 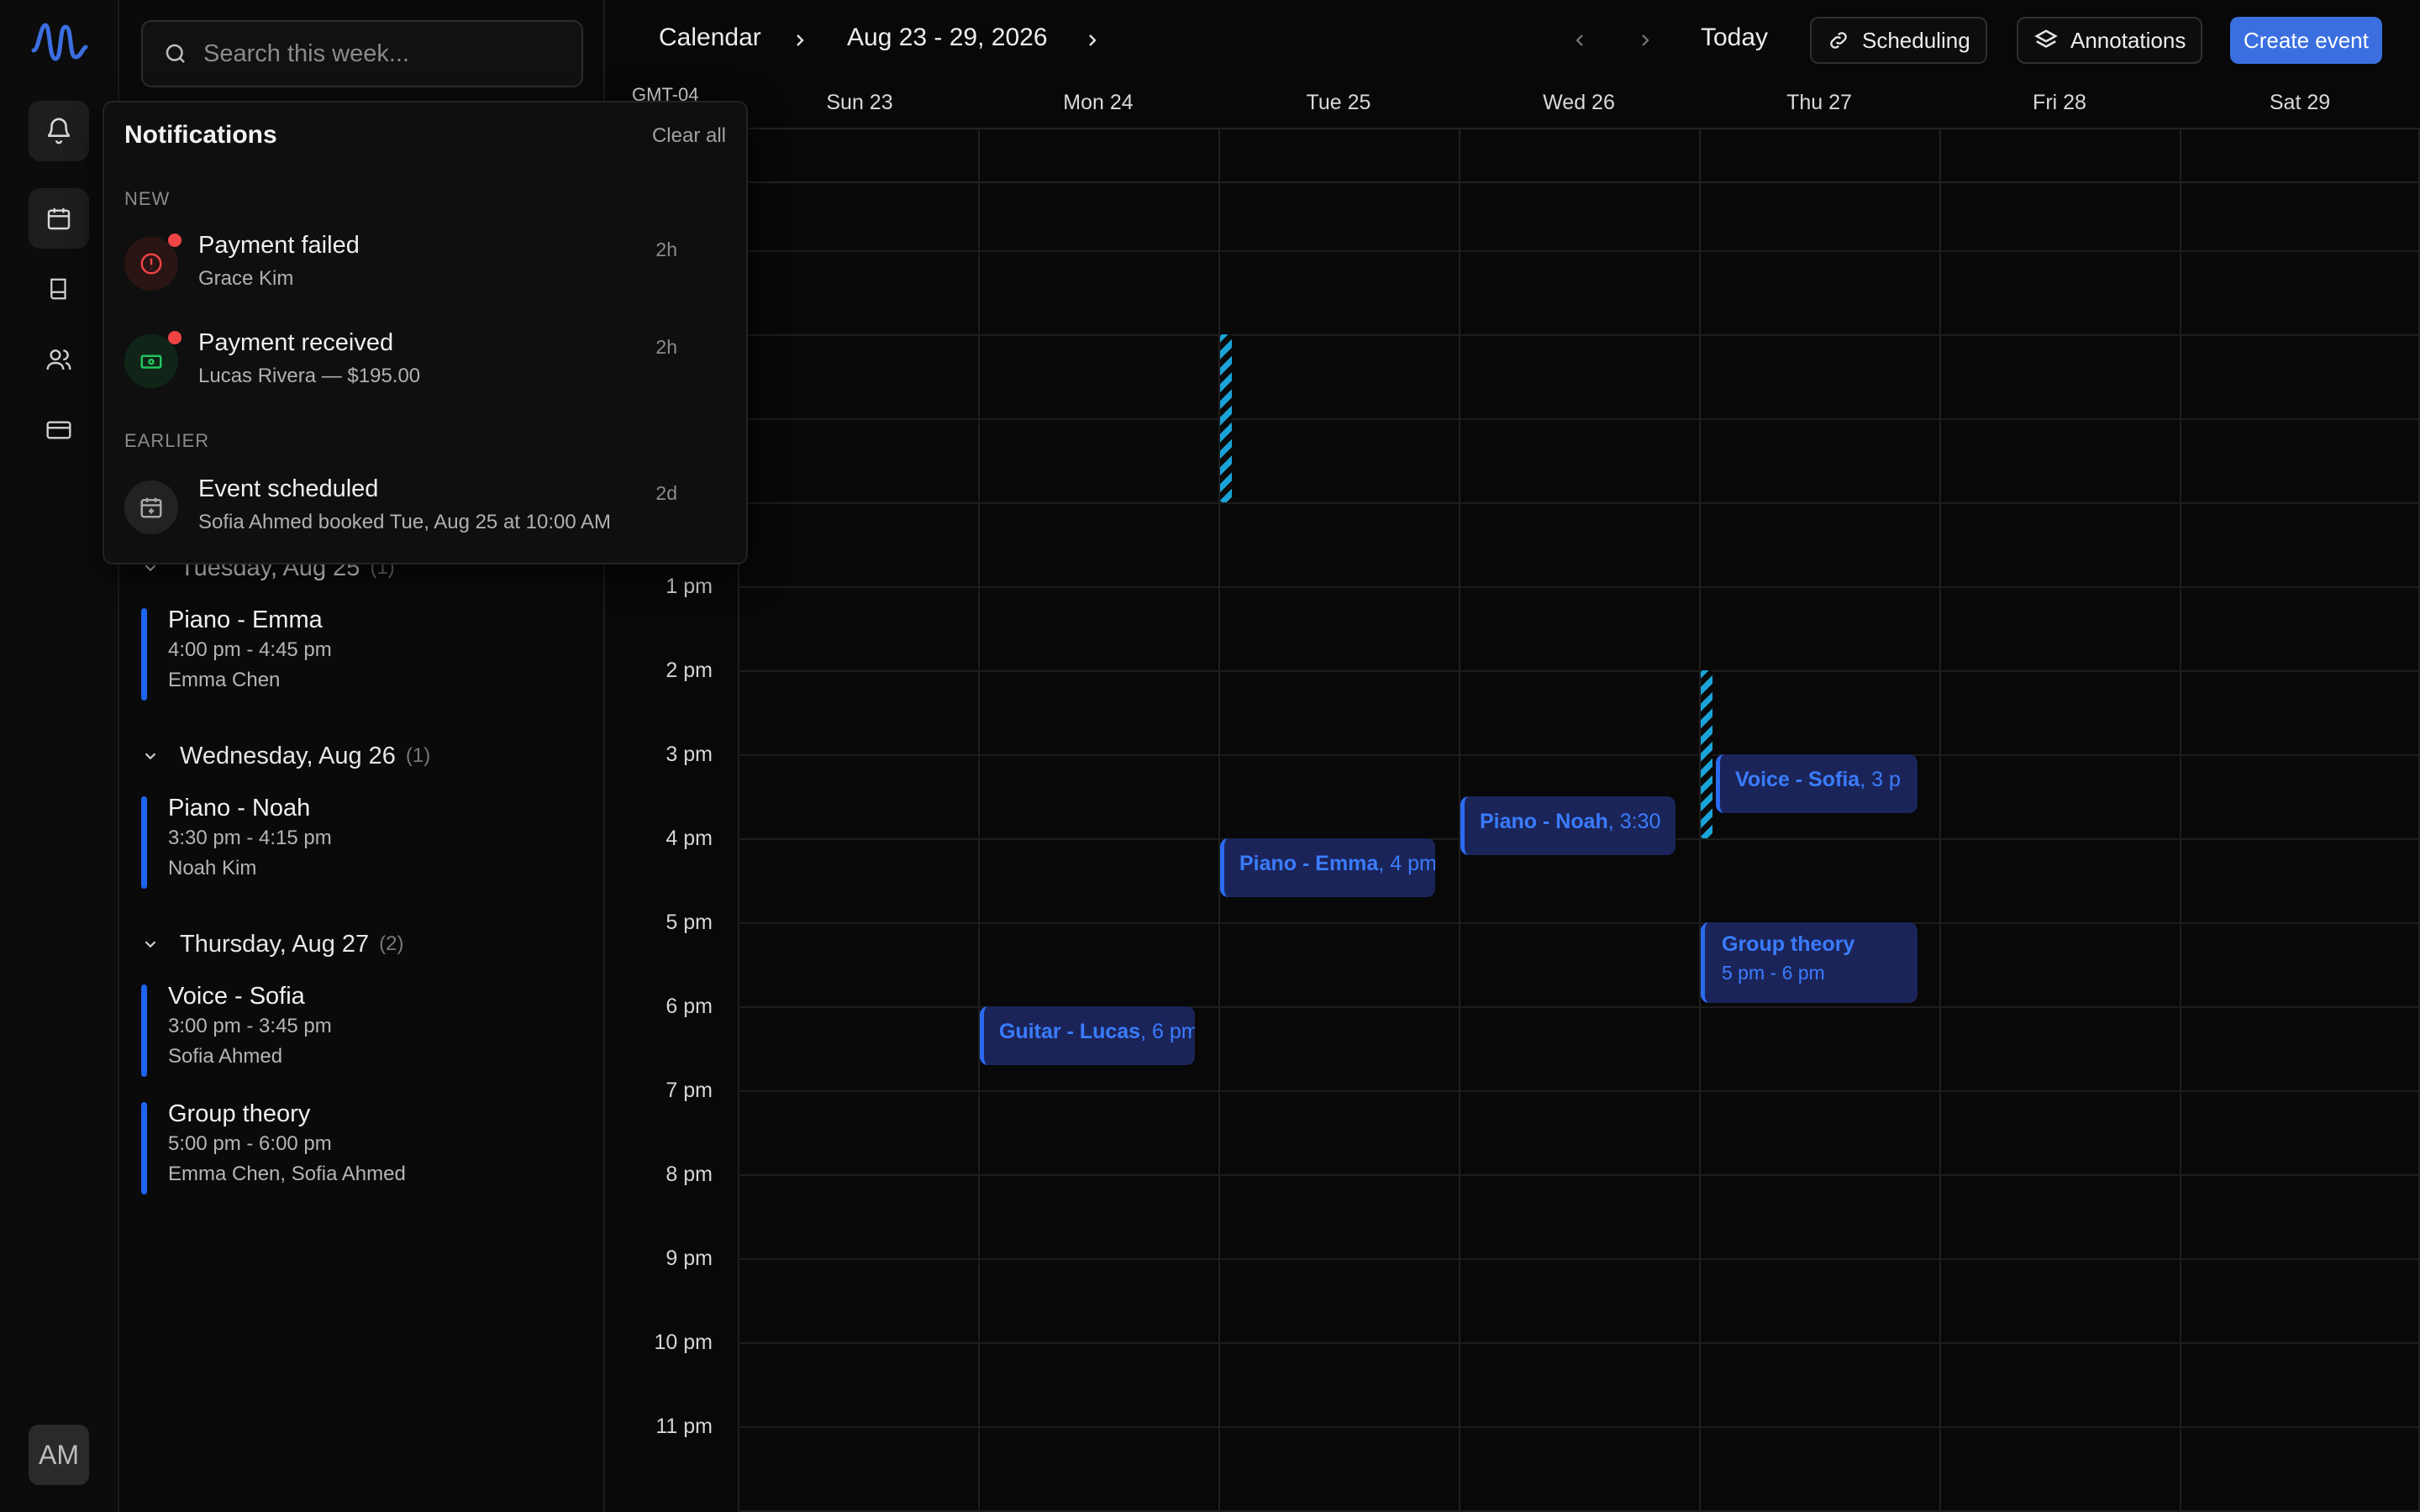 I want to click on calendar-event: Piano - Emma, 4 pm, so click(x=1327, y=867).